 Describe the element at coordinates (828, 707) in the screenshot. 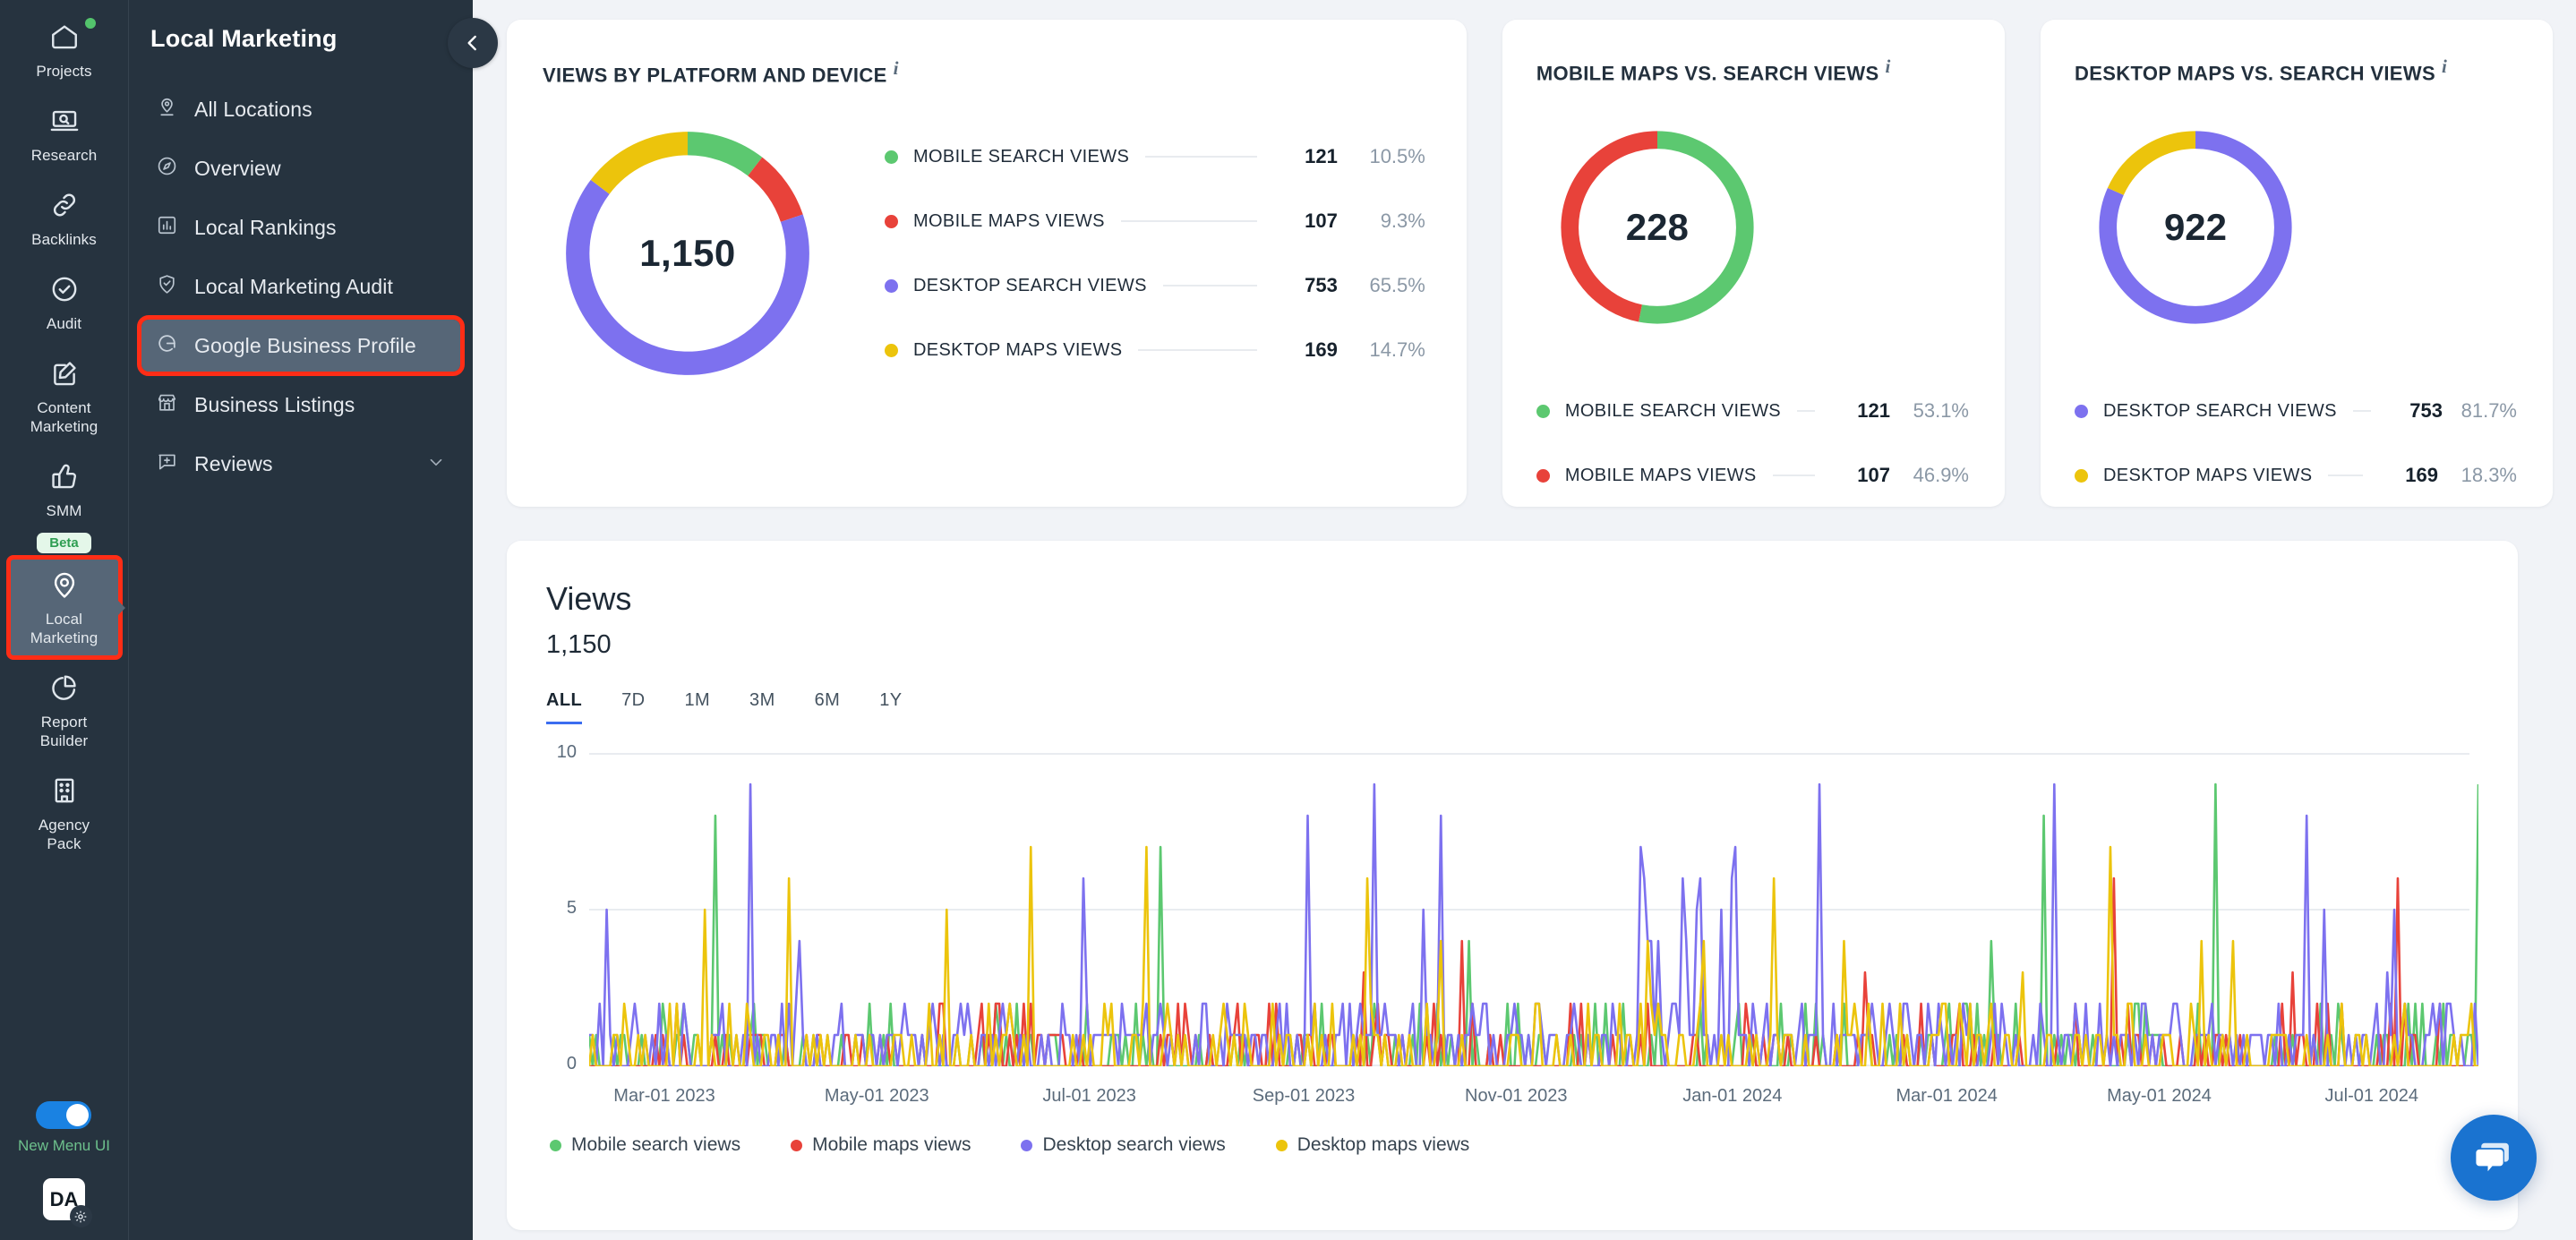

I see `tab-6m: 6M` at that location.